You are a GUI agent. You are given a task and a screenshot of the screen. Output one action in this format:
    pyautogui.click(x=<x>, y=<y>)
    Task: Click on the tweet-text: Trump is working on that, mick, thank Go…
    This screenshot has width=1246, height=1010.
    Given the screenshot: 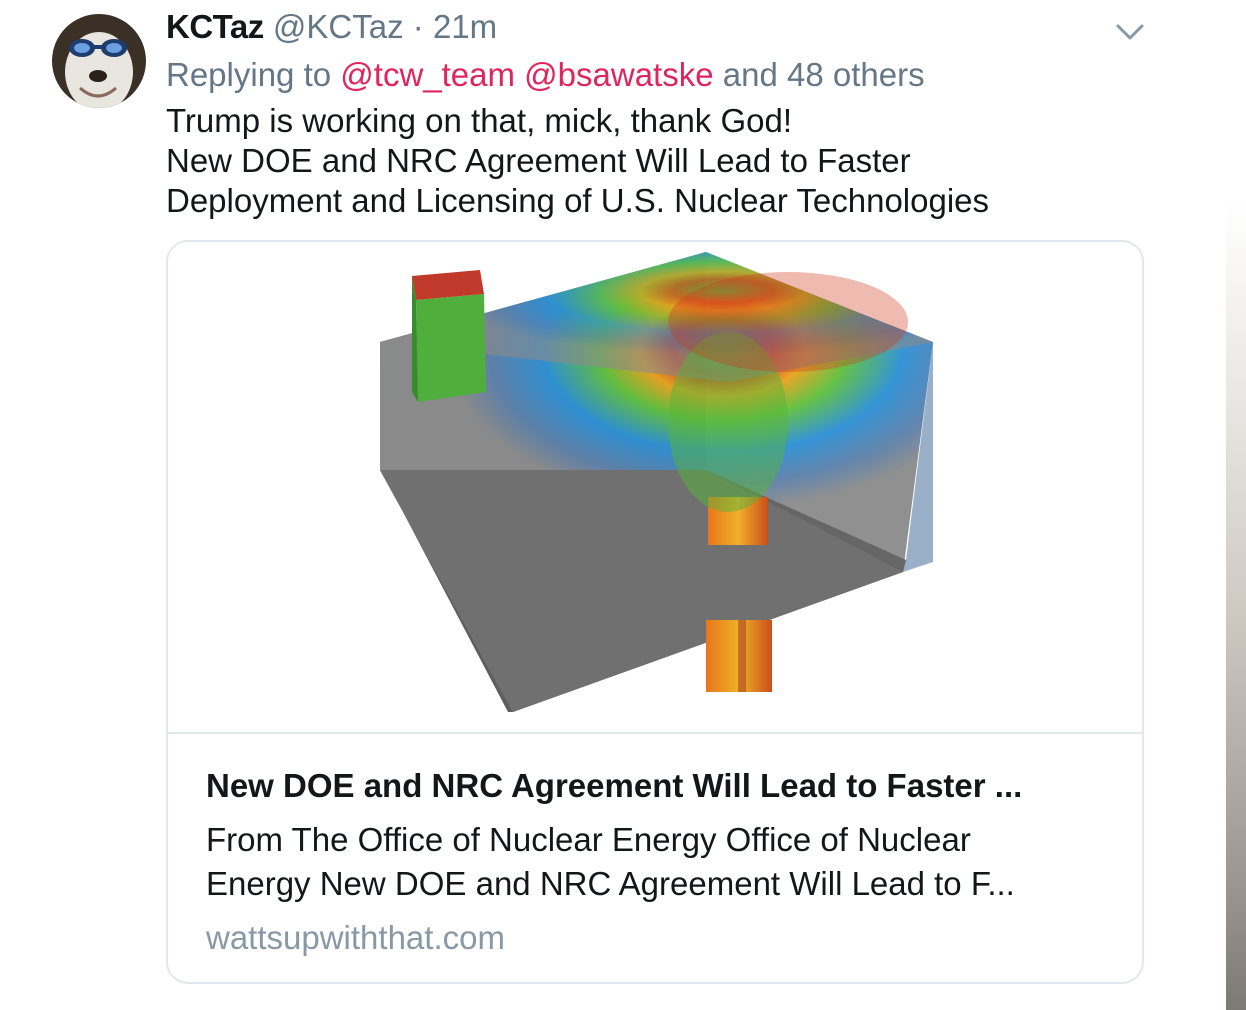 What is the action you would take?
    pyautogui.click(x=641, y=161)
    